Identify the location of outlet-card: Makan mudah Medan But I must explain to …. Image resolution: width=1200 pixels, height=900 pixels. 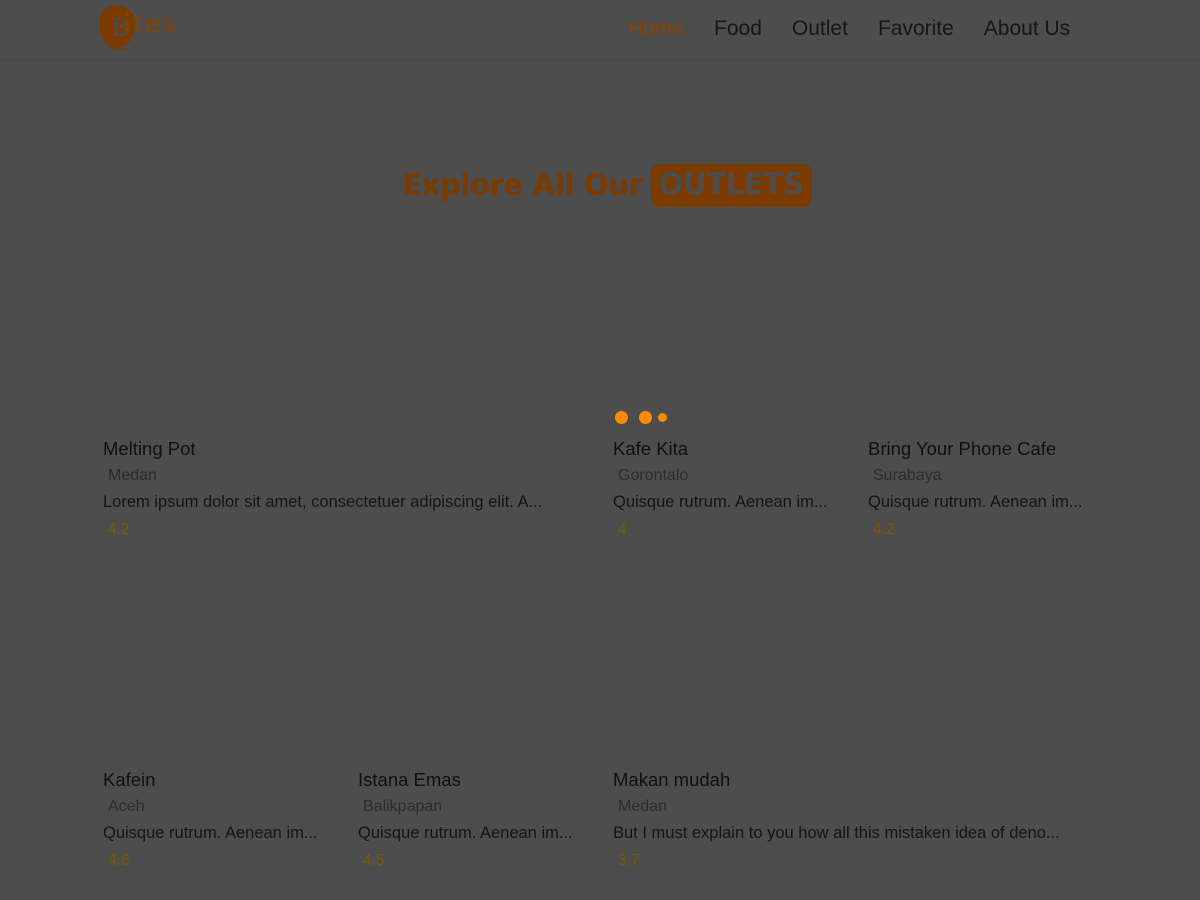
(855, 819).